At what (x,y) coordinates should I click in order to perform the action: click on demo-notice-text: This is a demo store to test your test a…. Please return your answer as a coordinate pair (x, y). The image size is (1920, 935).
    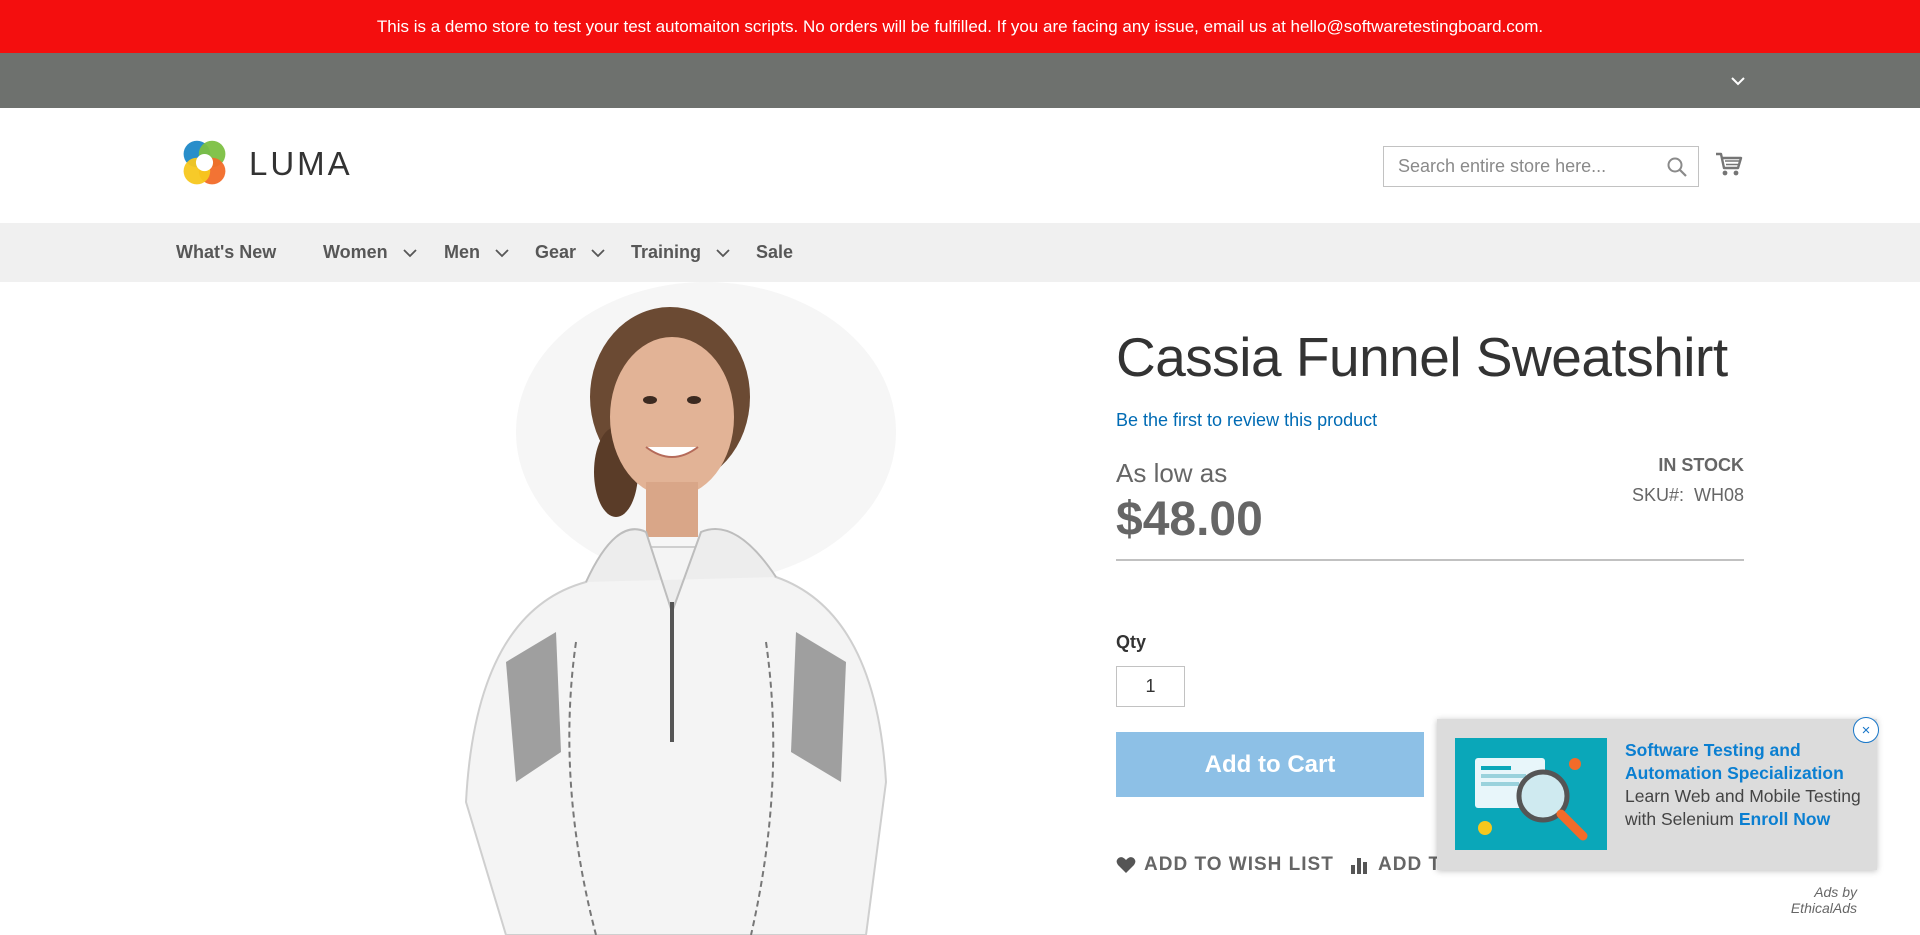
    Looking at the image, I should click on (960, 26).